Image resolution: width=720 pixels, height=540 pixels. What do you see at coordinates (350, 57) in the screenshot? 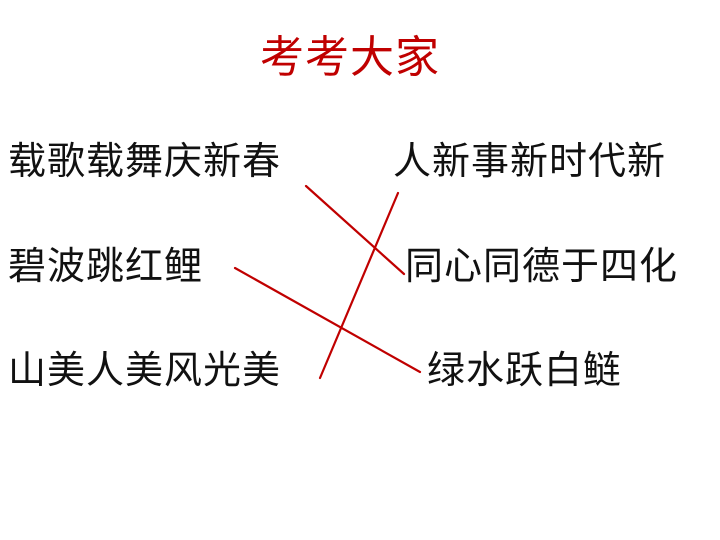
I see `page-title: 考考大家` at bounding box center [350, 57].